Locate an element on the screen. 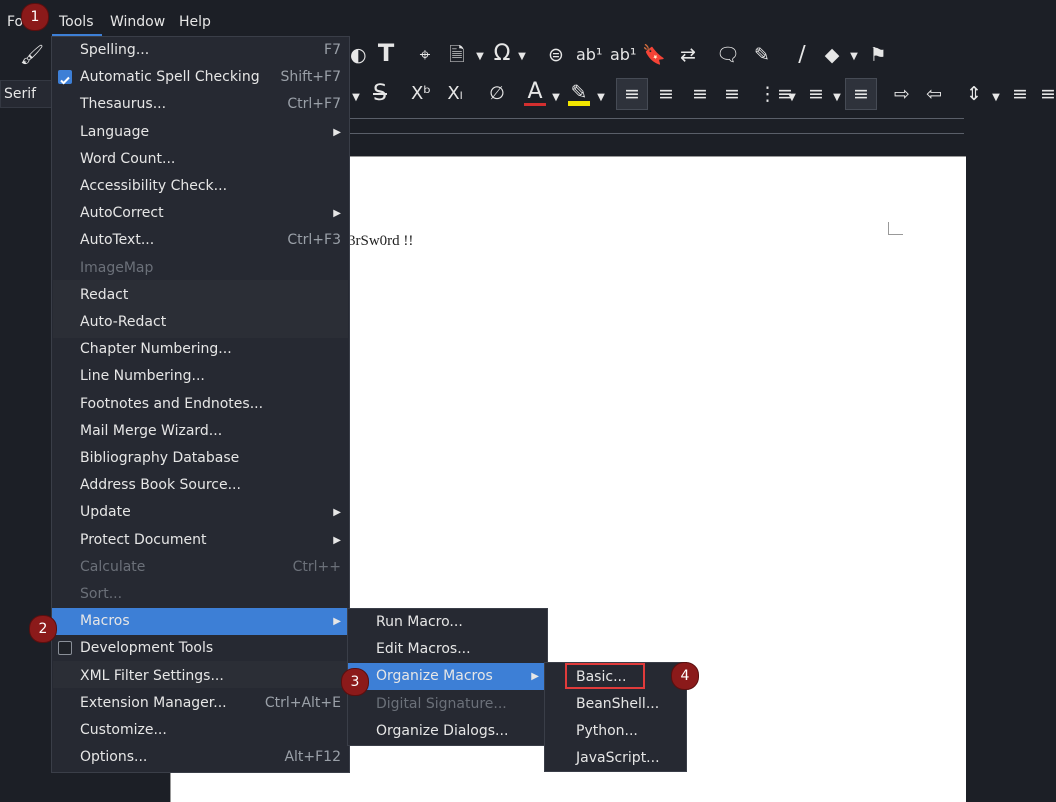  page-break-icon: ⌖ is located at coordinates (425, 55).